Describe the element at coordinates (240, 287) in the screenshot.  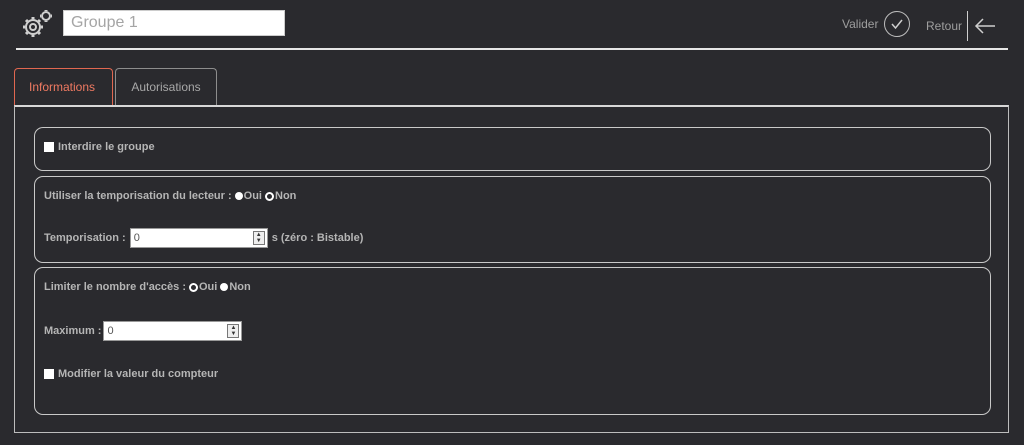
I see `limit-non-label: Non` at that location.